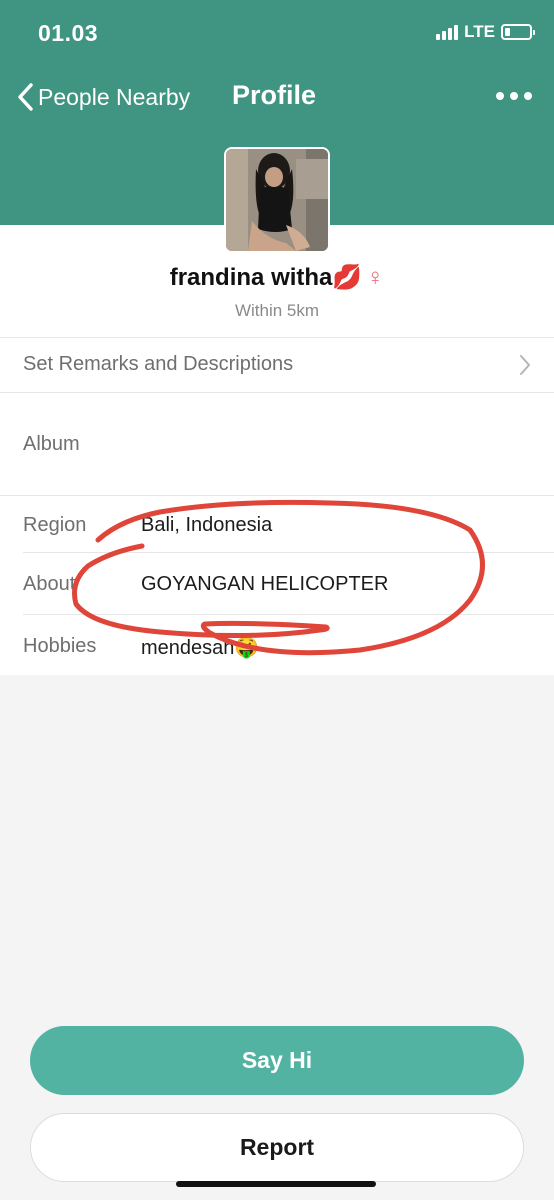 The height and width of the screenshot is (1200, 554). I want to click on chevron-right-icon, so click(525, 365).